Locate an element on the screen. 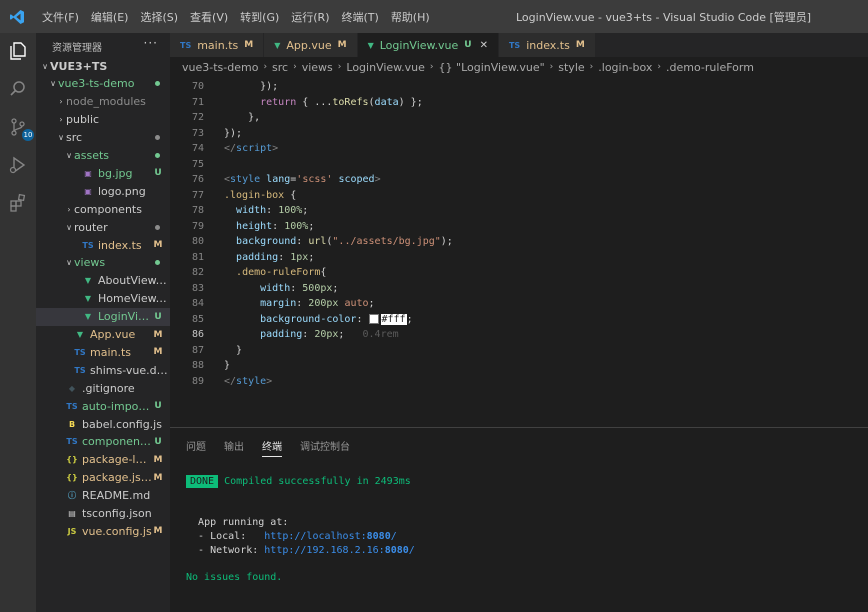 The width and height of the screenshot is (868, 612). tree-item: ◆ .gitignore is located at coordinates (103, 388).